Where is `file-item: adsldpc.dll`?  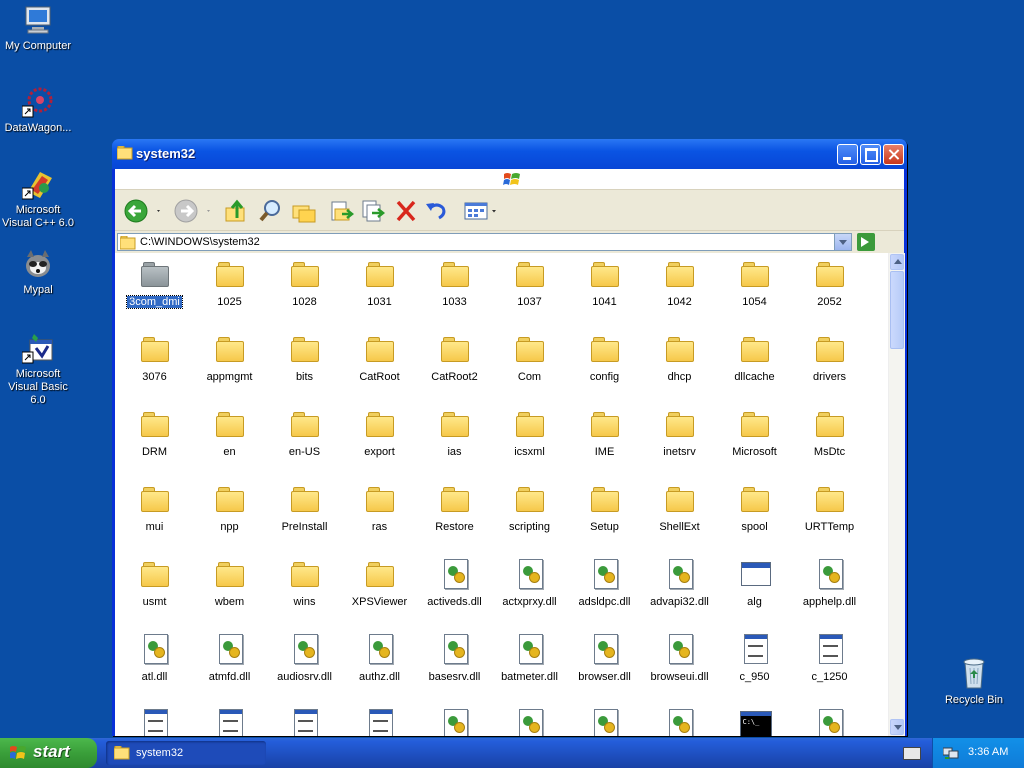
file-item: adsldpc.dll is located at coordinates (604, 583).